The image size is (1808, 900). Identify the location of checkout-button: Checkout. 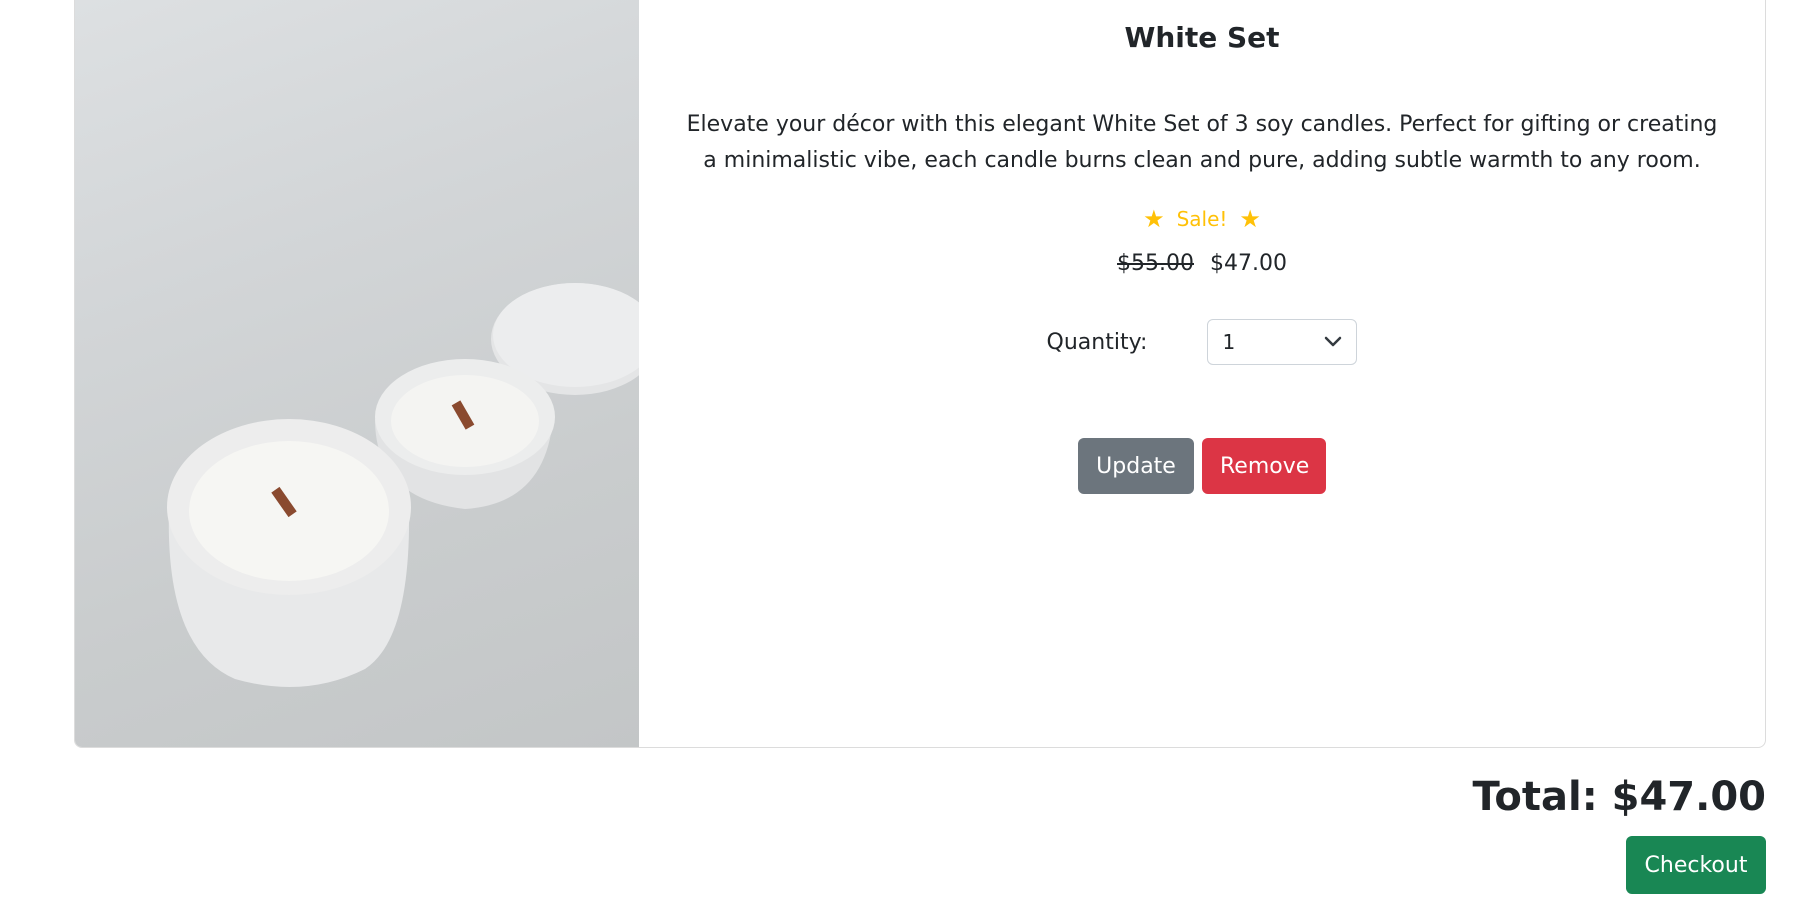
(1696, 865).